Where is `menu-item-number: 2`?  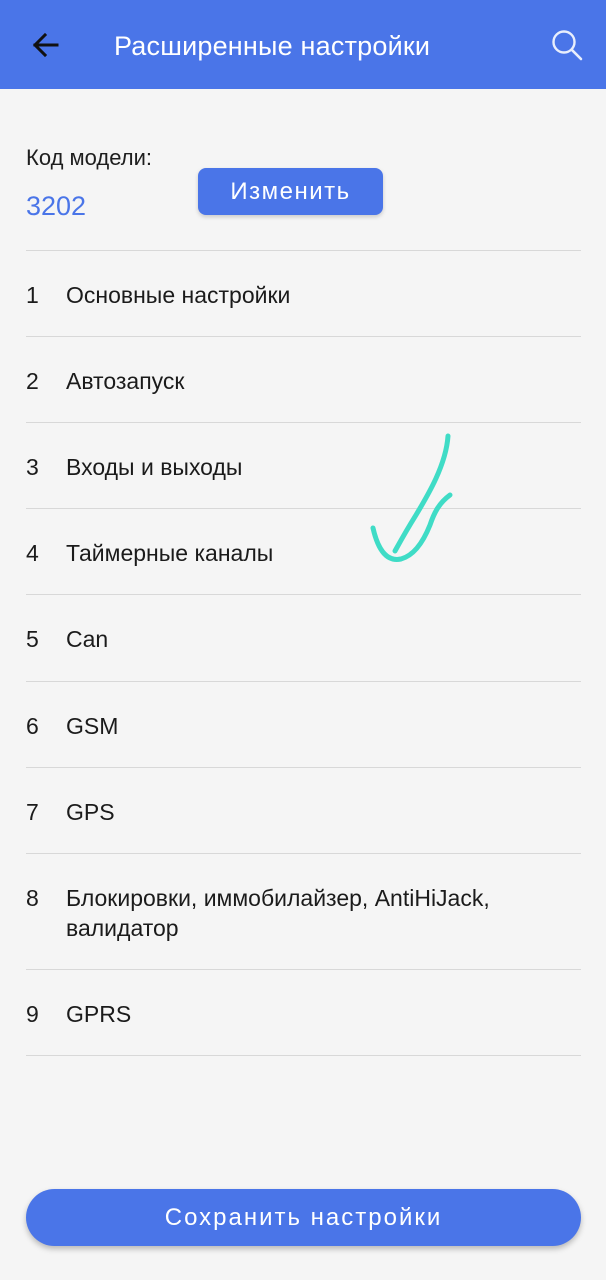 menu-item-number: 2 is located at coordinates (32, 381).